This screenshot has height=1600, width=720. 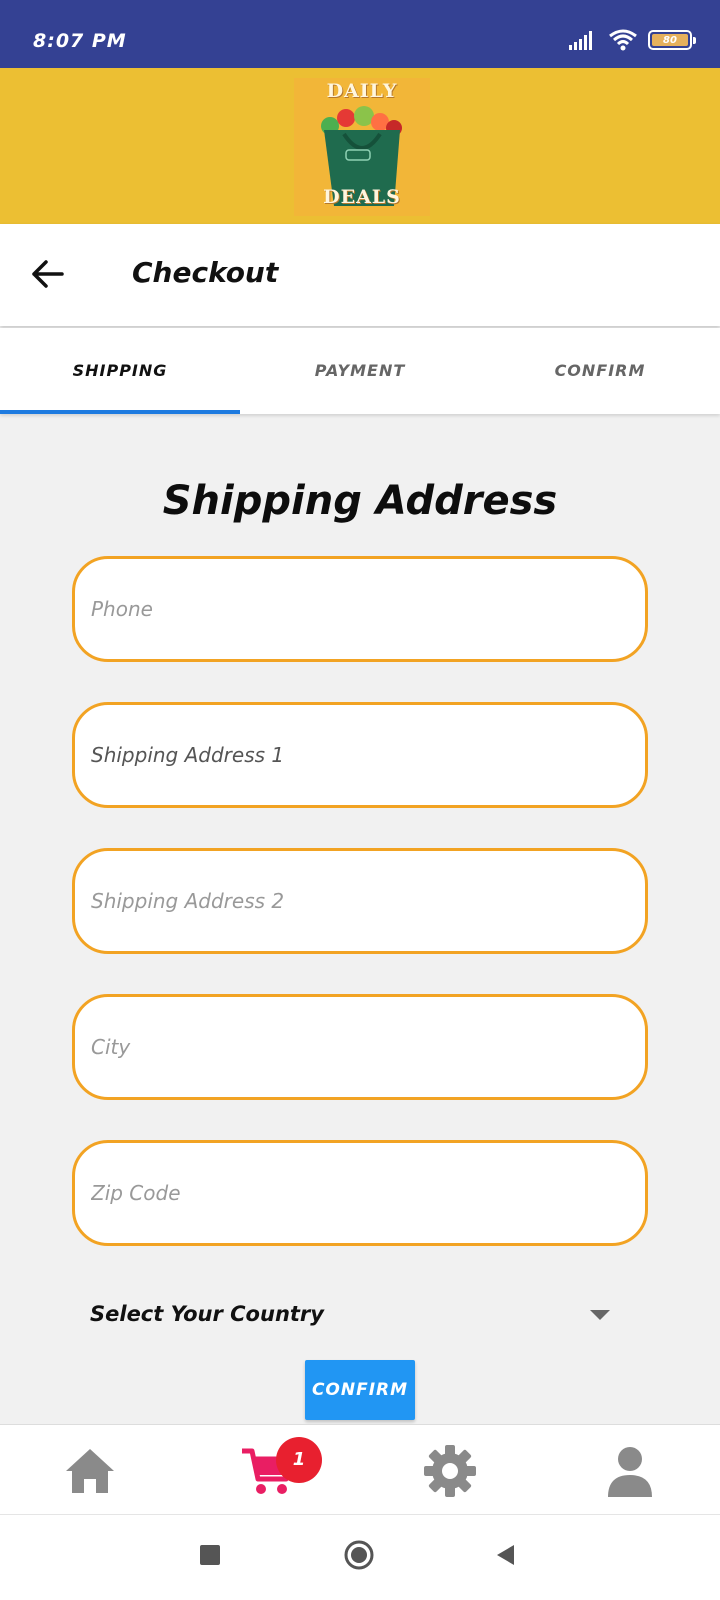 I want to click on settings-gear-icon, so click(x=450, y=1471).